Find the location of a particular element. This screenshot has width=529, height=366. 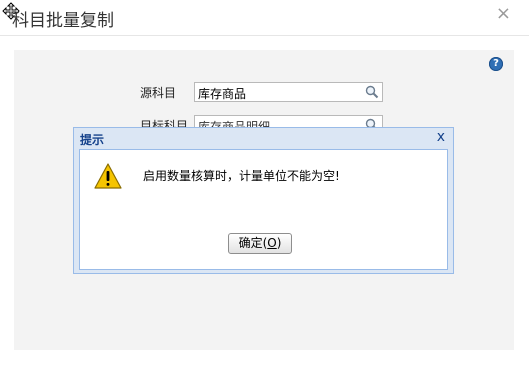

source-subject-field: 库存商品 is located at coordinates (288, 92).